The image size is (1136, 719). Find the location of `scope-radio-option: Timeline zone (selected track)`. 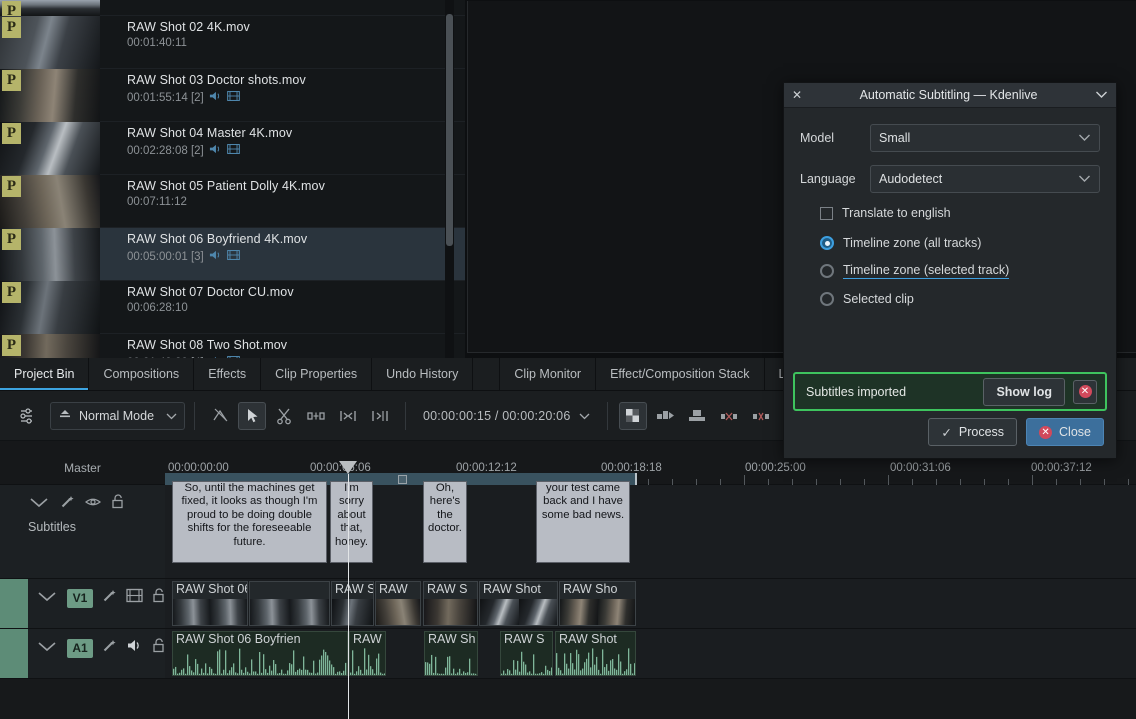

scope-radio-option: Timeline zone (selected track) is located at coordinates (960, 271).